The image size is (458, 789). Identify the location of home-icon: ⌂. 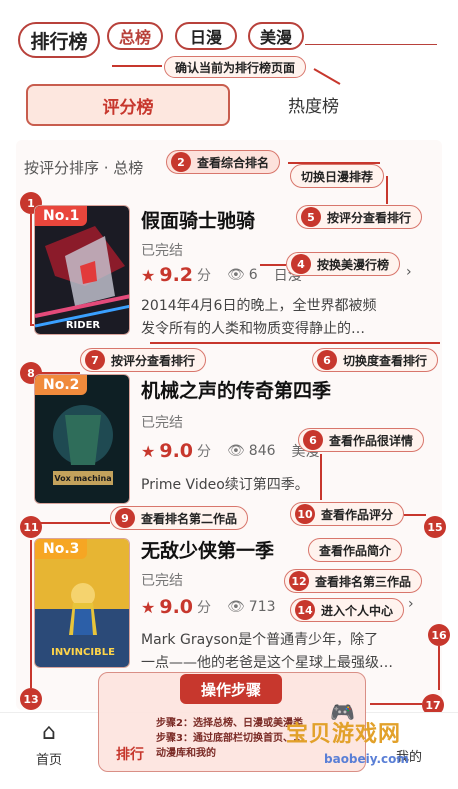
(49, 732).